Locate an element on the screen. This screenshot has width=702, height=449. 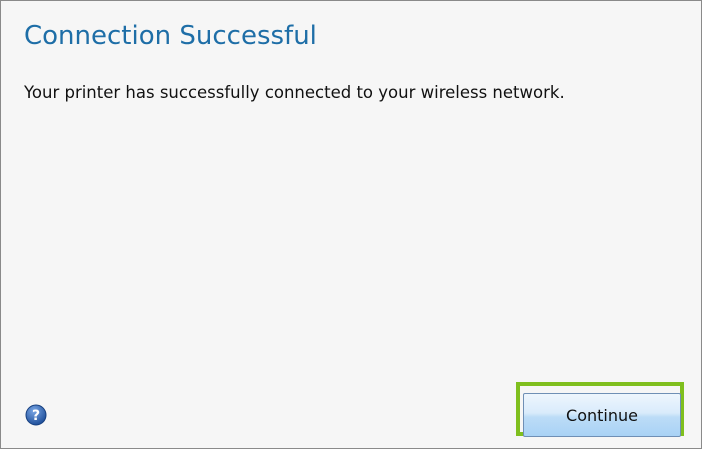
help-icon-graphic: ? is located at coordinates (36, 415).